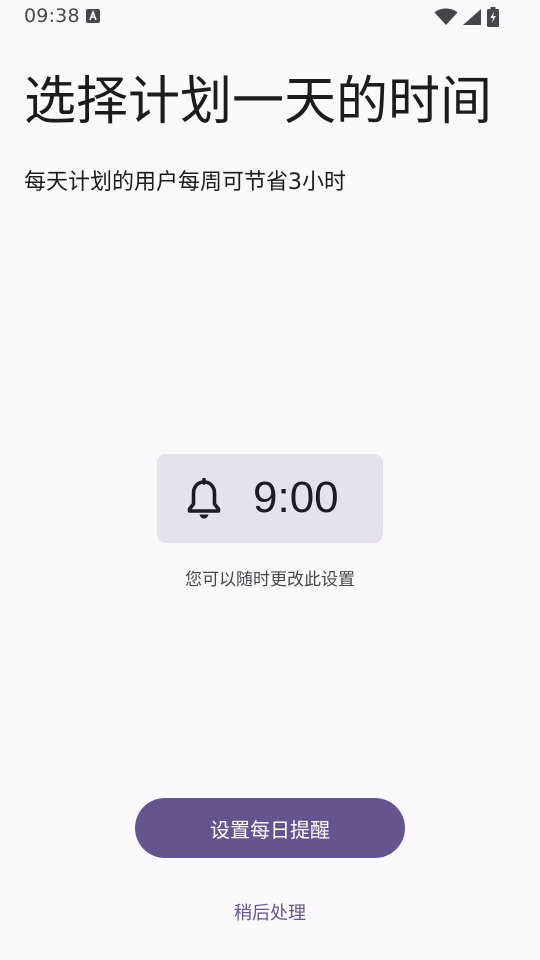 This screenshot has height=960, width=540. What do you see at coordinates (52, 16) in the screenshot?
I see `status-time: 09:38` at bounding box center [52, 16].